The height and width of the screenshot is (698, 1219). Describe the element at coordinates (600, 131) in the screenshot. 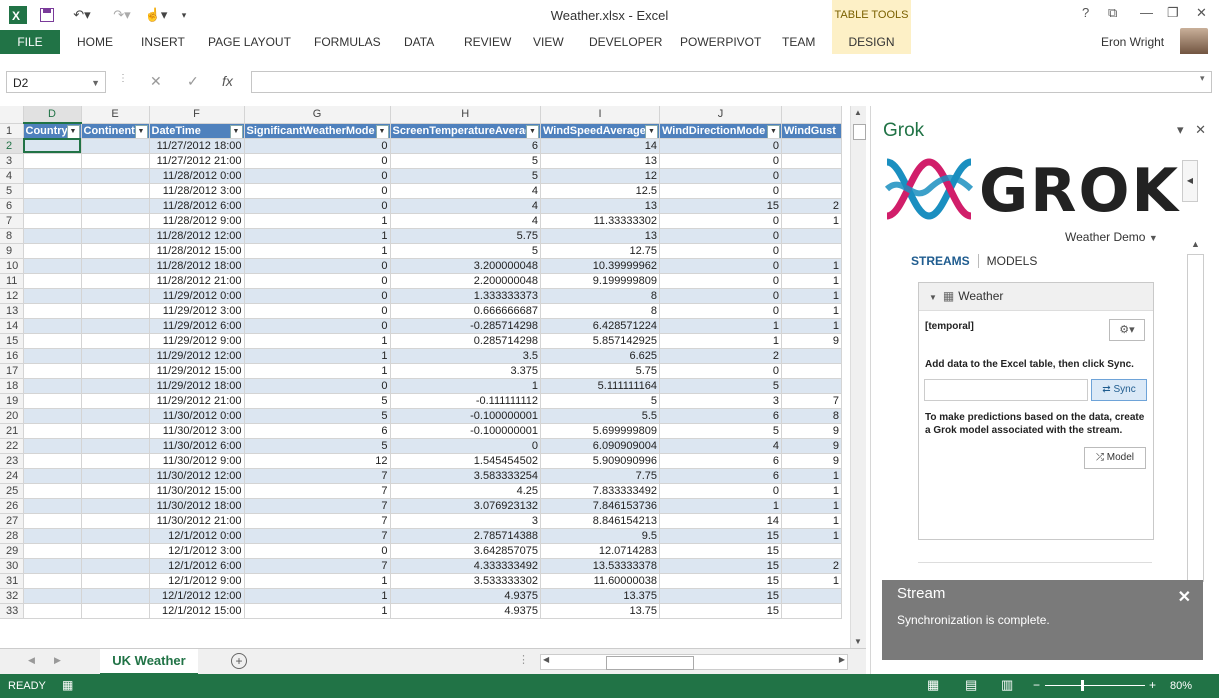

I see `table-column-header: WindSpeedAverage ▼` at that location.